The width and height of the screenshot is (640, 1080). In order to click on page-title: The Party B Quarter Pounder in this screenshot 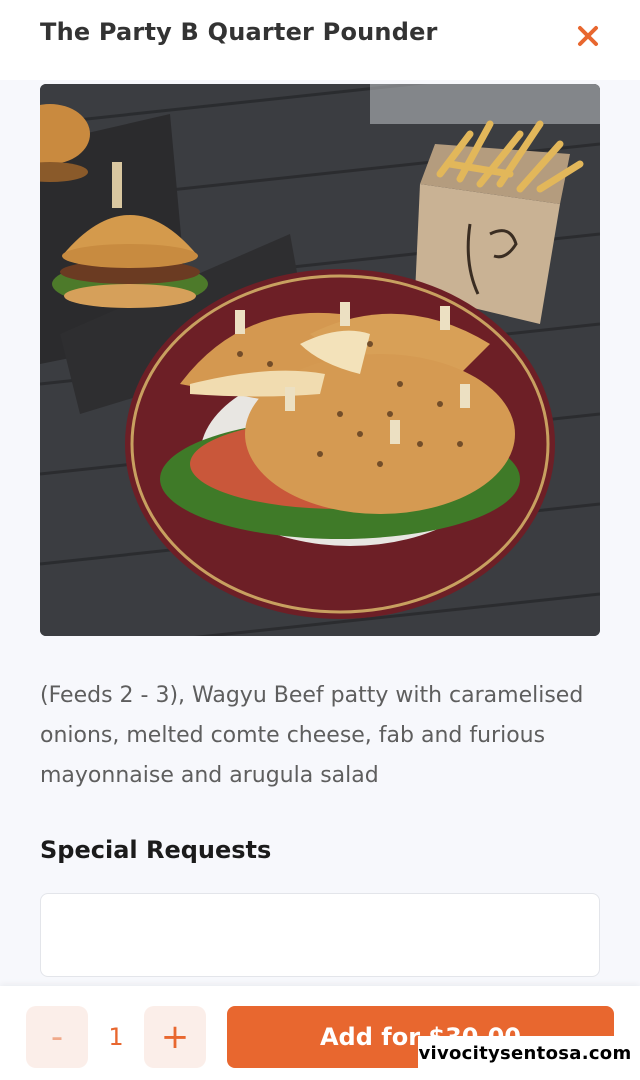, I will do `click(239, 32)`.